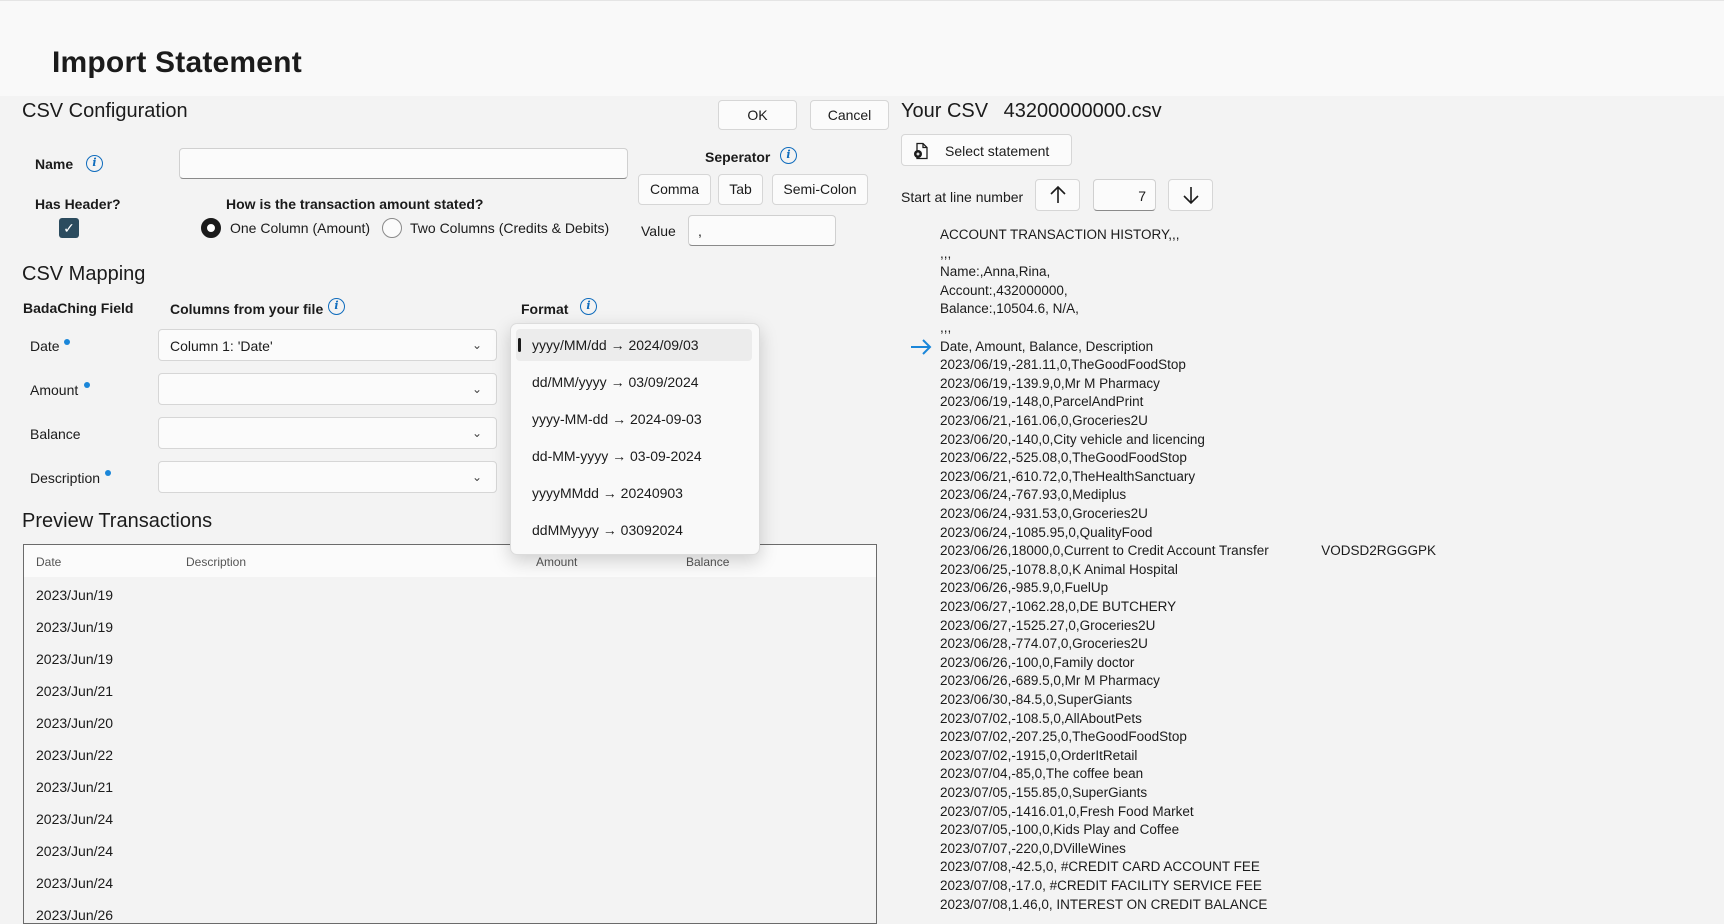  What do you see at coordinates (1124, 195) in the screenshot?
I see `start-line-input: 7` at bounding box center [1124, 195].